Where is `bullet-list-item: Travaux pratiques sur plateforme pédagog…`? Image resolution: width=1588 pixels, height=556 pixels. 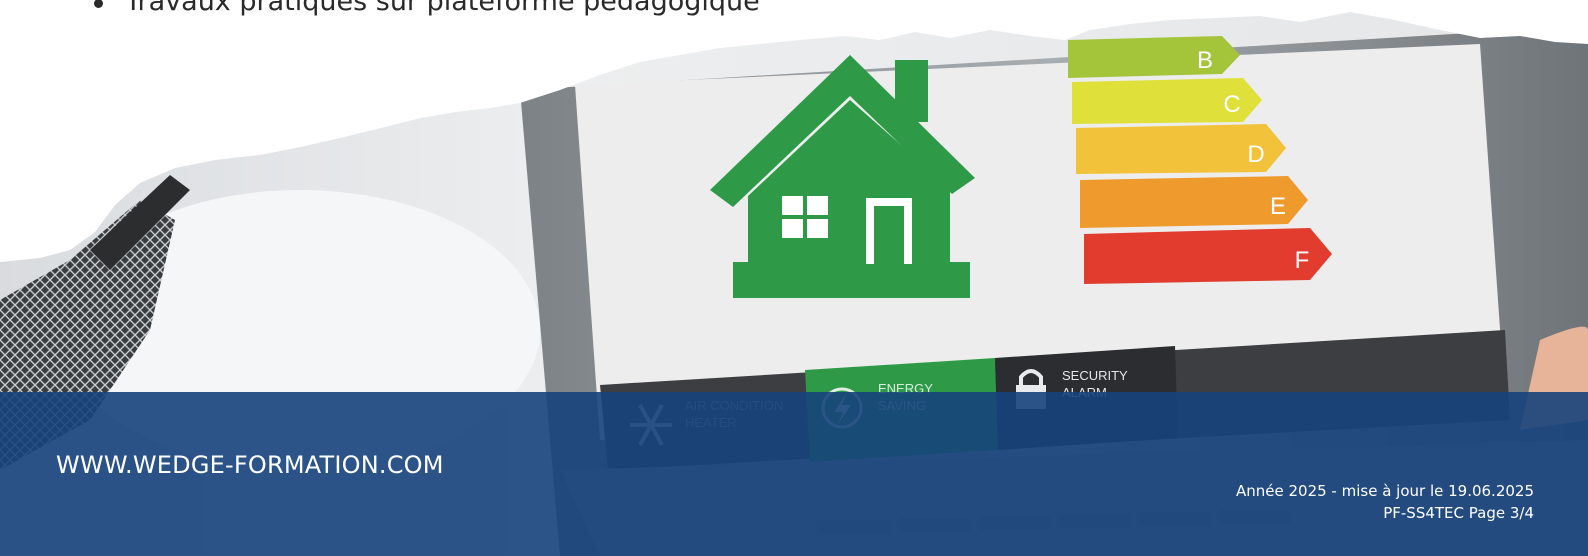 bullet-list-item: Travaux pratiques sur plateforme pédagog… is located at coordinates (427, 9).